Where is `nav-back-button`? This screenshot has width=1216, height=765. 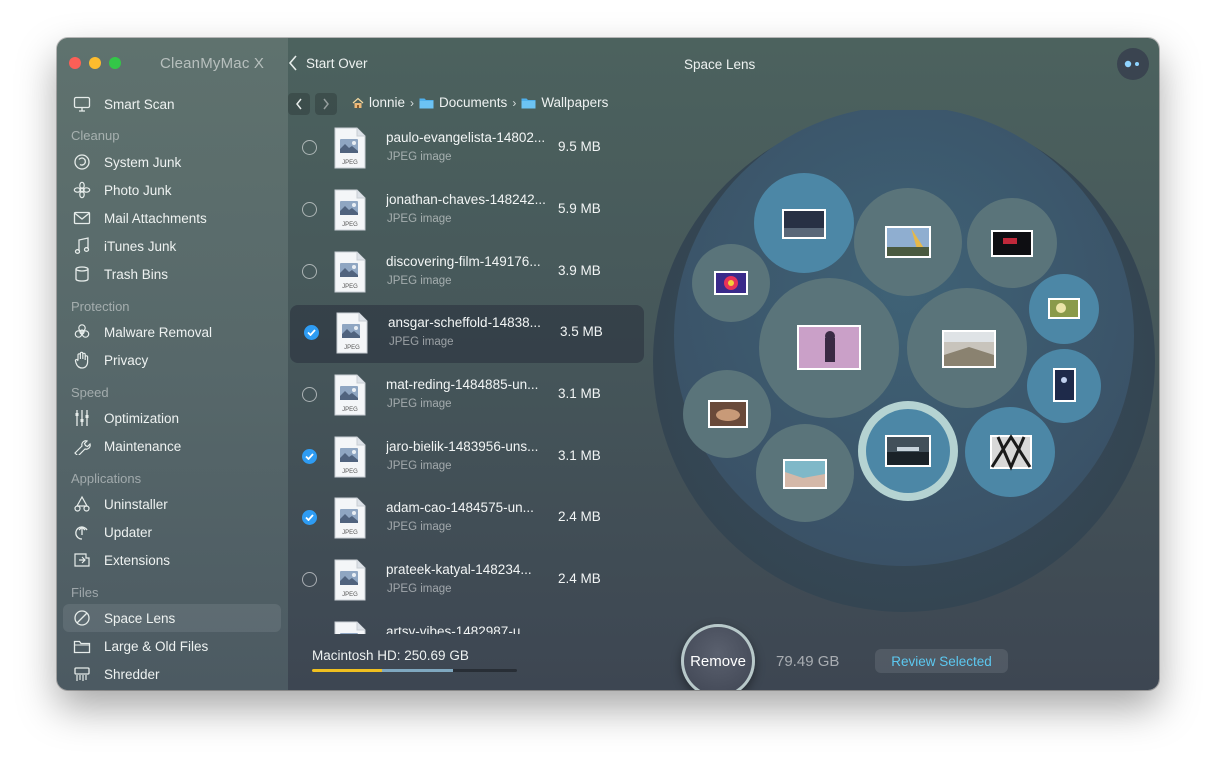 nav-back-button is located at coordinates (299, 104).